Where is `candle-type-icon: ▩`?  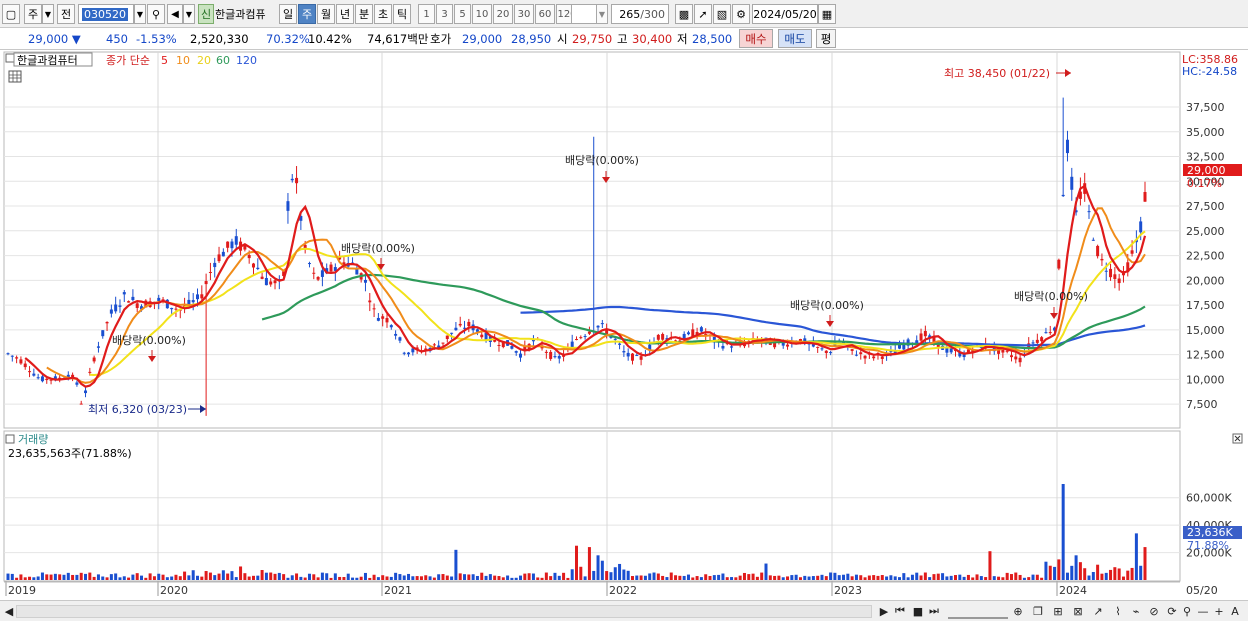
candle-type-icon: ▩ is located at coordinates (684, 14).